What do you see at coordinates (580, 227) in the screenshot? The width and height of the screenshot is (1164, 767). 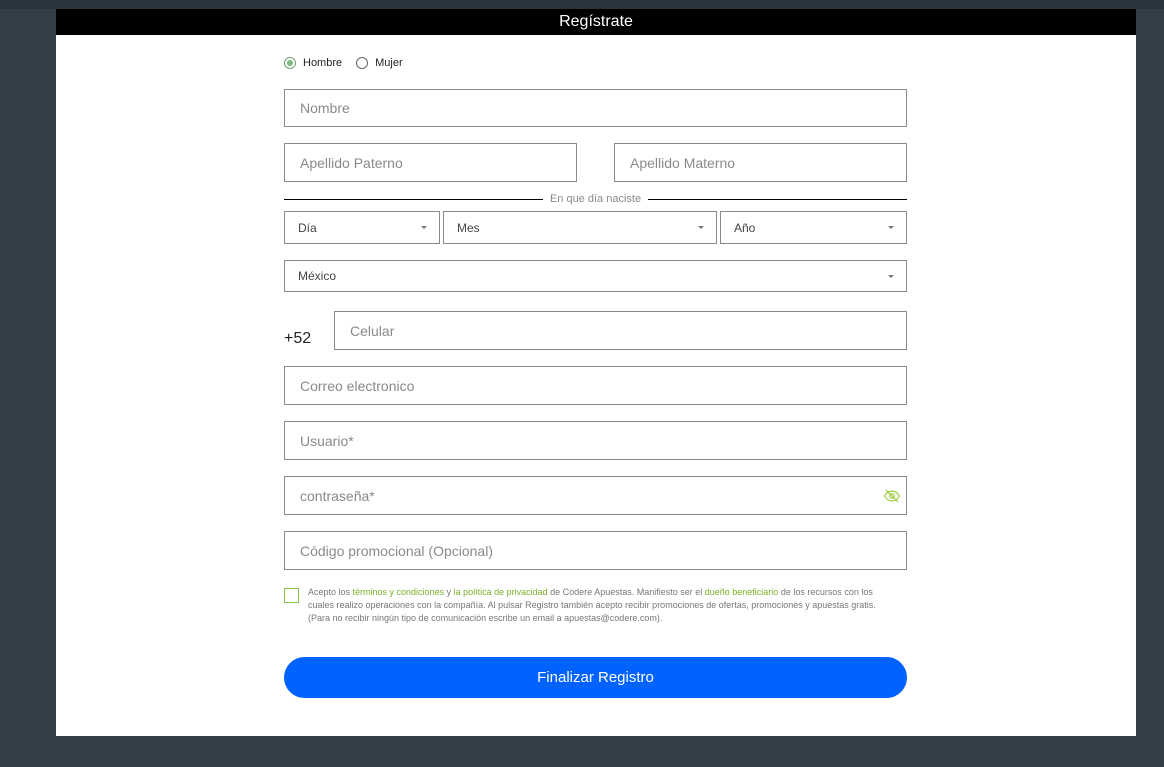 I see `month-select: Mes` at bounding box center [580, 227].